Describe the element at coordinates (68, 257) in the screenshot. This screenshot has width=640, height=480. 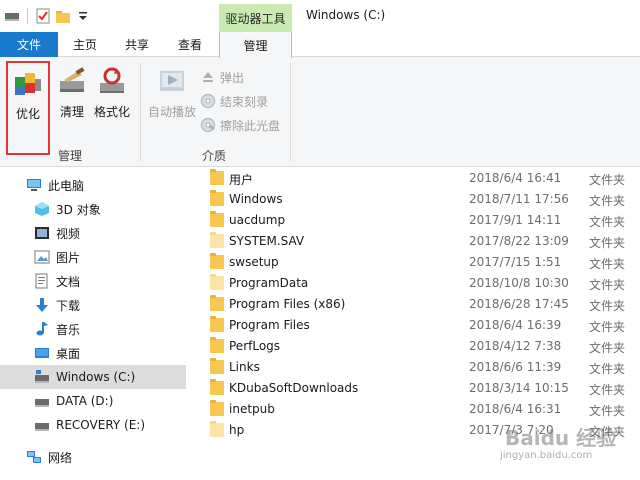
I see `nav-item-label: 图片` at that location.